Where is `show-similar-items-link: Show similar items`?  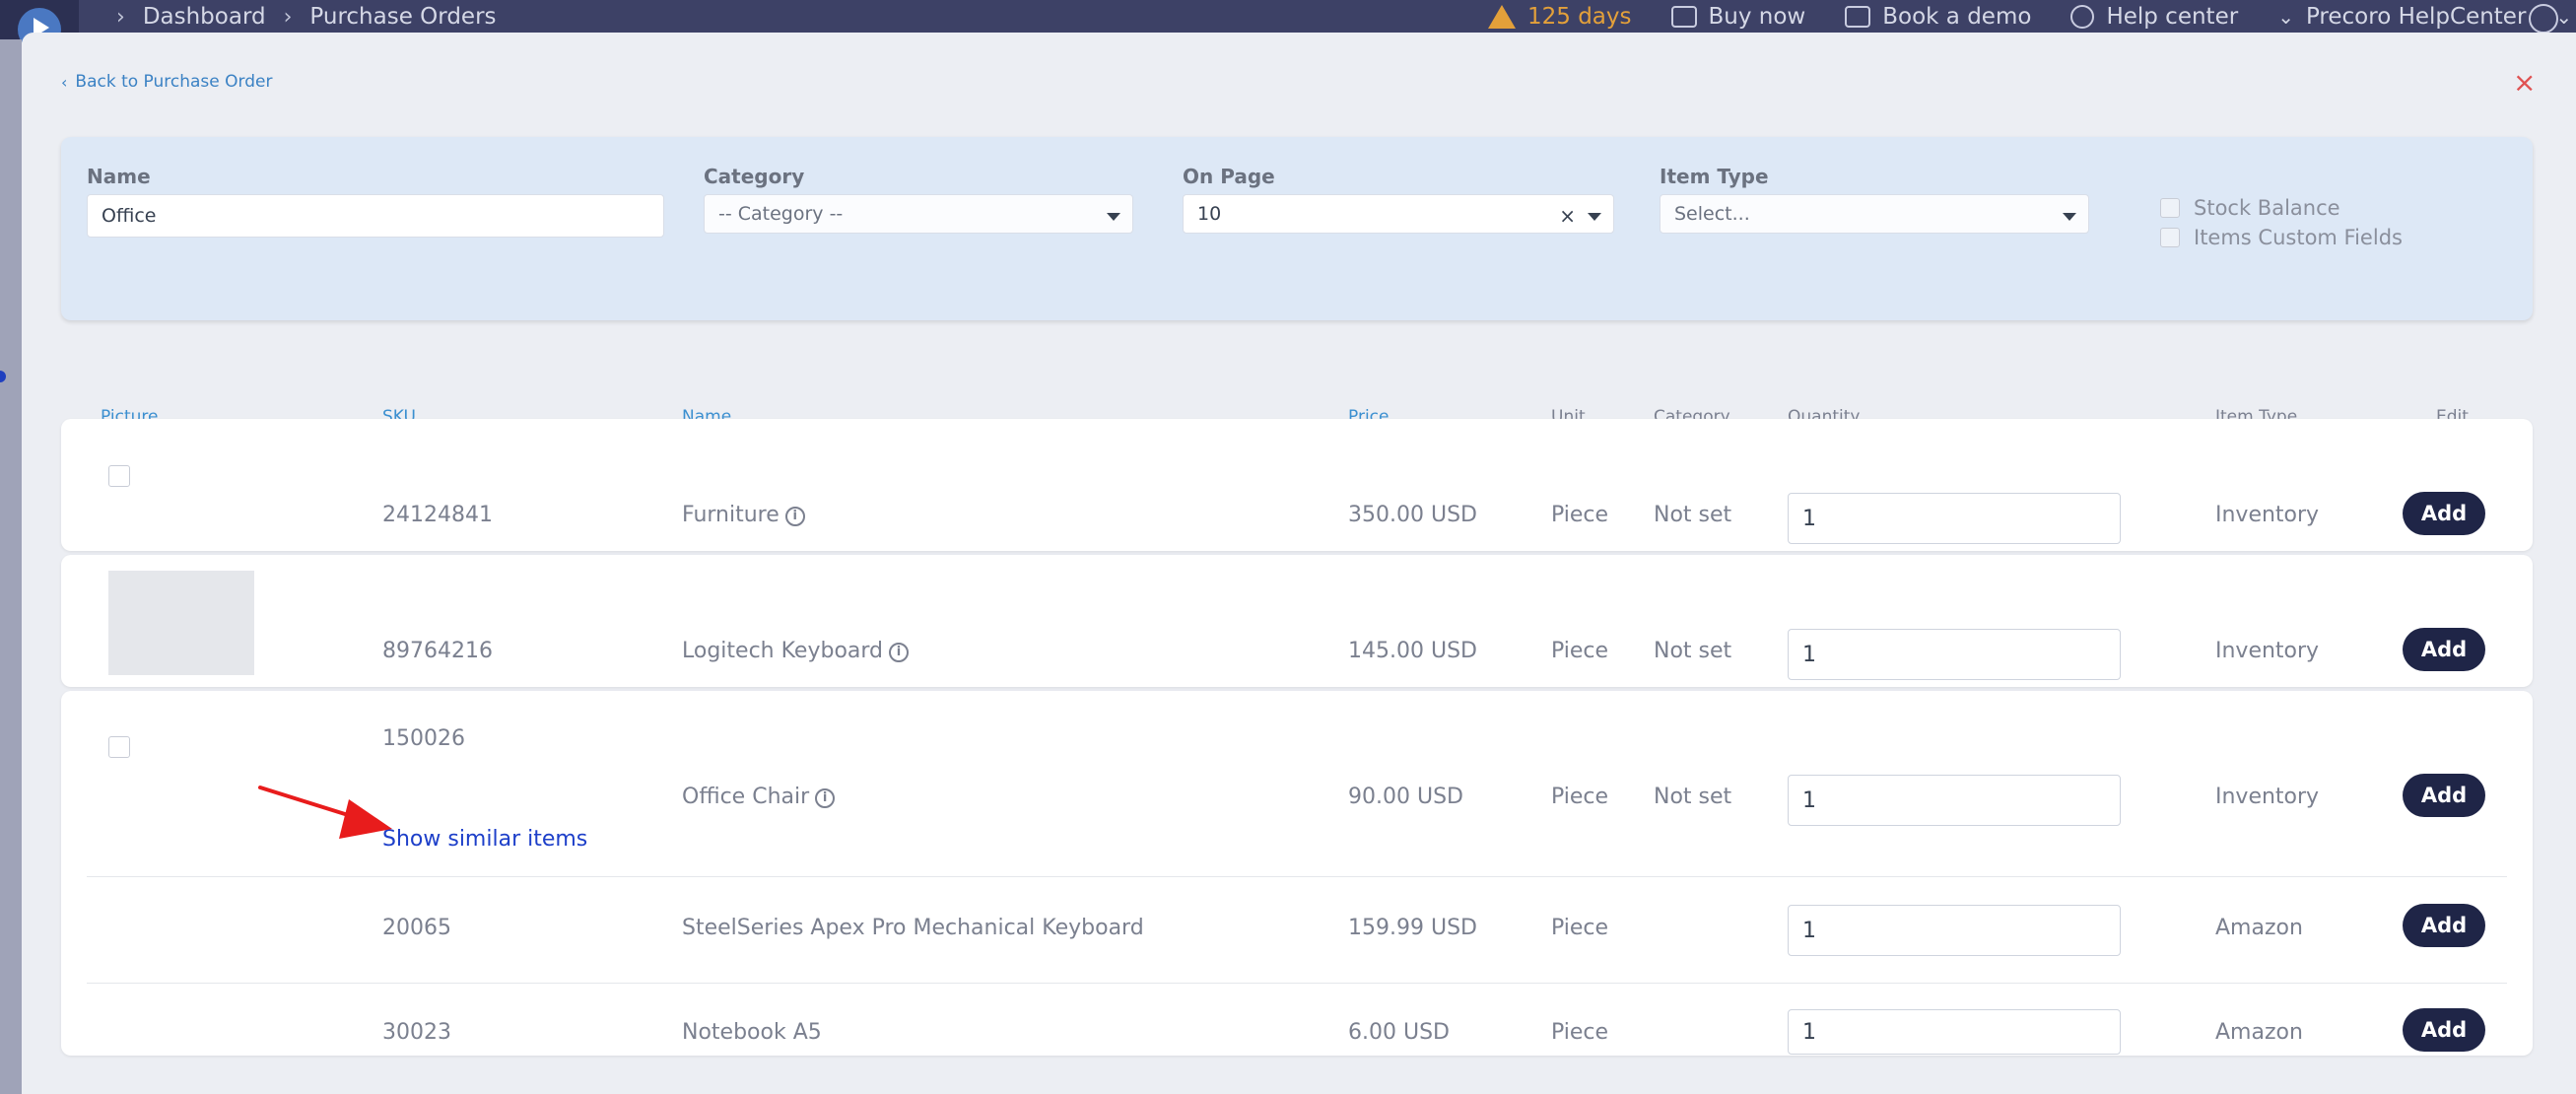
show-similar-items-link: Show similar items is located at coordinates (484, 839).